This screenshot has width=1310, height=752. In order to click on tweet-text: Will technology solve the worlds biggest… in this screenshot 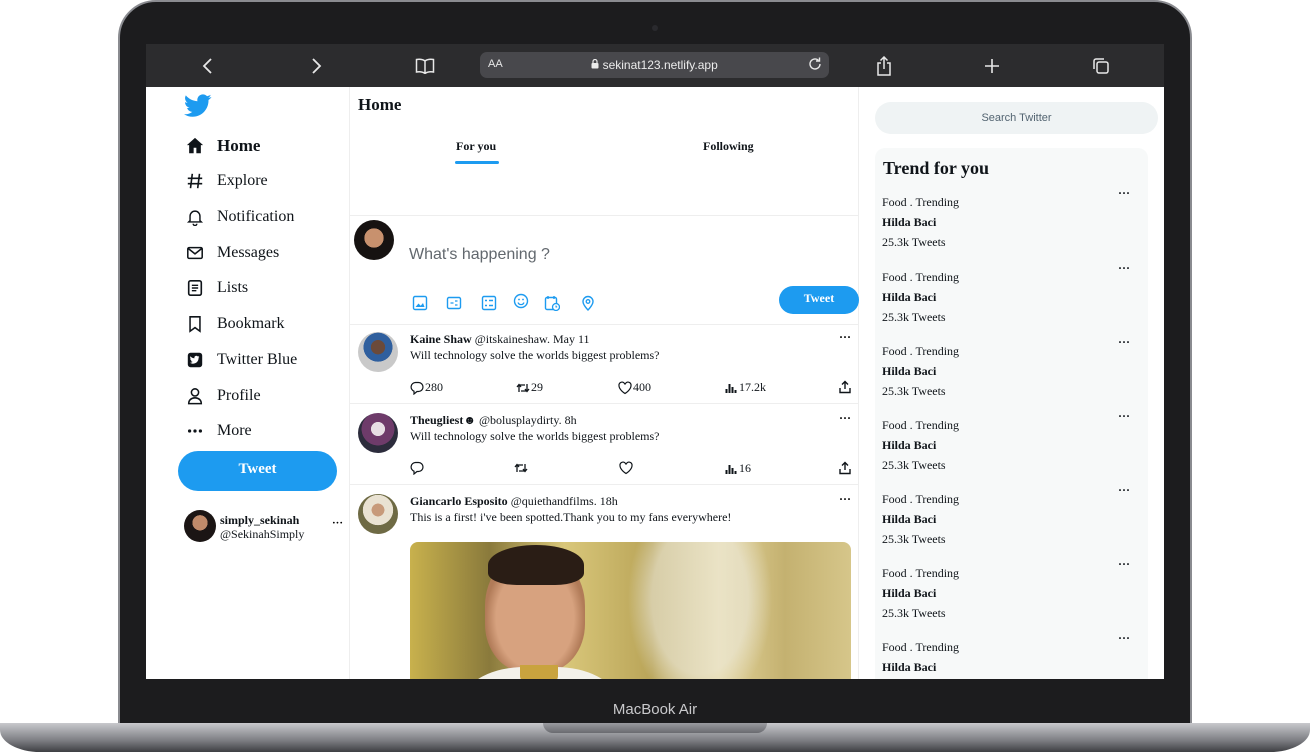, I will do `click(535, 436)`.